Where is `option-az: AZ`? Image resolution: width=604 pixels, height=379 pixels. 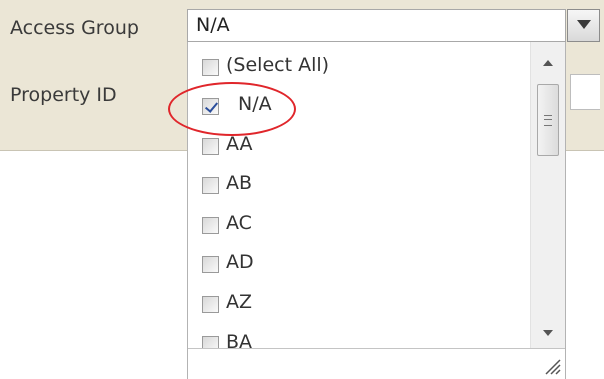 option-az: AZ is located at coordinates (362, 304).